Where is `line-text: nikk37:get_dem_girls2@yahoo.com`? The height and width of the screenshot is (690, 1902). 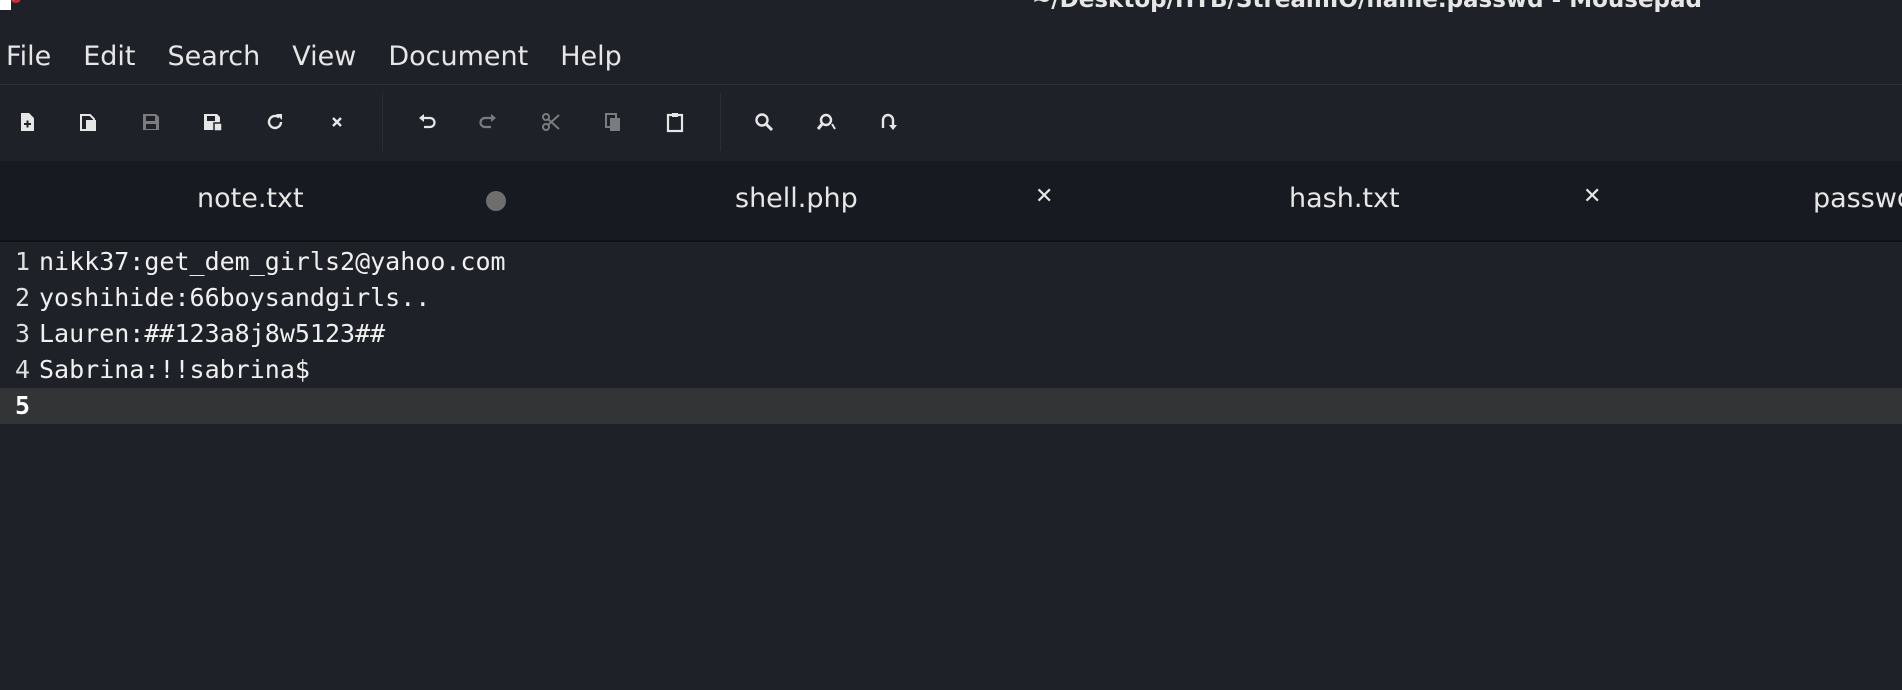
line-text: nikk37:get_dem_girls2@yahoo.com is located at coordinates (272, 262).